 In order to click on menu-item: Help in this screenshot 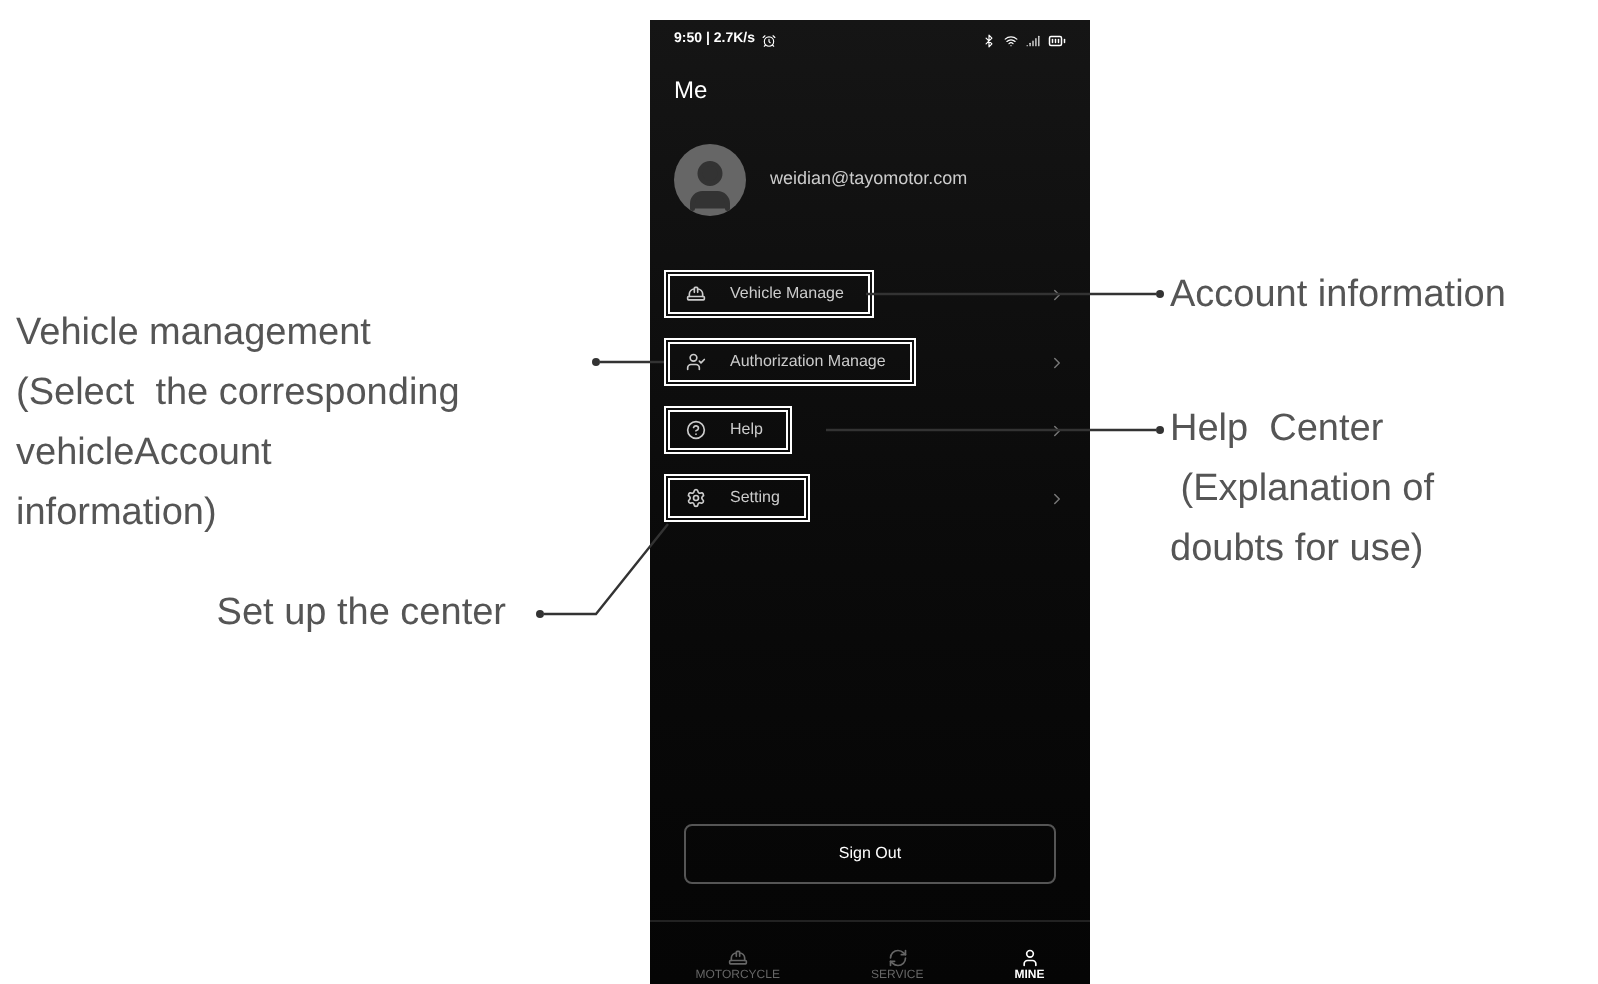, I will do `click(728, 430)`.